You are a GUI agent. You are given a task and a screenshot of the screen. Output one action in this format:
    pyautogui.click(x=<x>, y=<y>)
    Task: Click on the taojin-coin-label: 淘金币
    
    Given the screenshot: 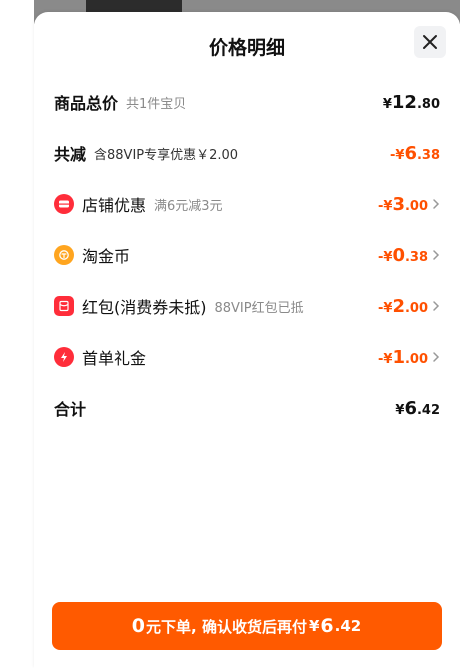 What is the action you would take?
    pyautogui.click(x=106, y=256)
    